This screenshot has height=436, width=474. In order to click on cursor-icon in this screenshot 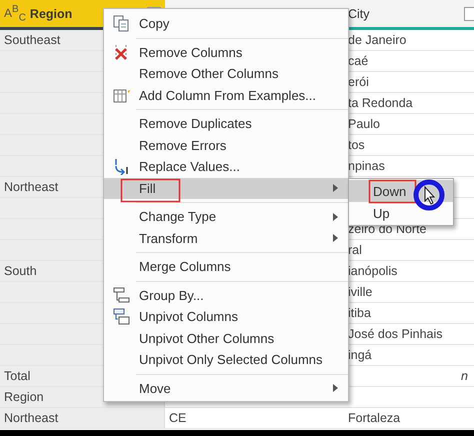, I will do `click(430, 195)`.